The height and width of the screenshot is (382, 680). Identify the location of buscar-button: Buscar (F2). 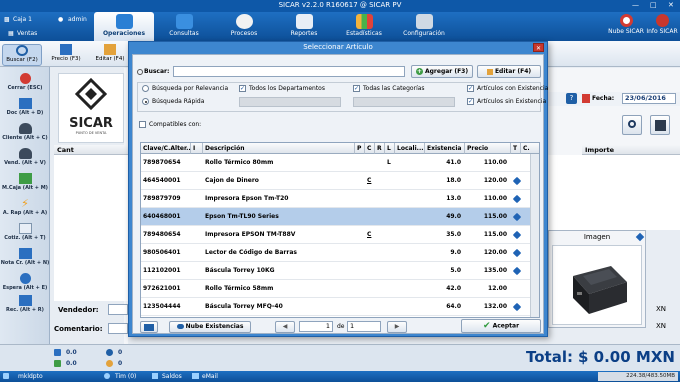
(22, 55).